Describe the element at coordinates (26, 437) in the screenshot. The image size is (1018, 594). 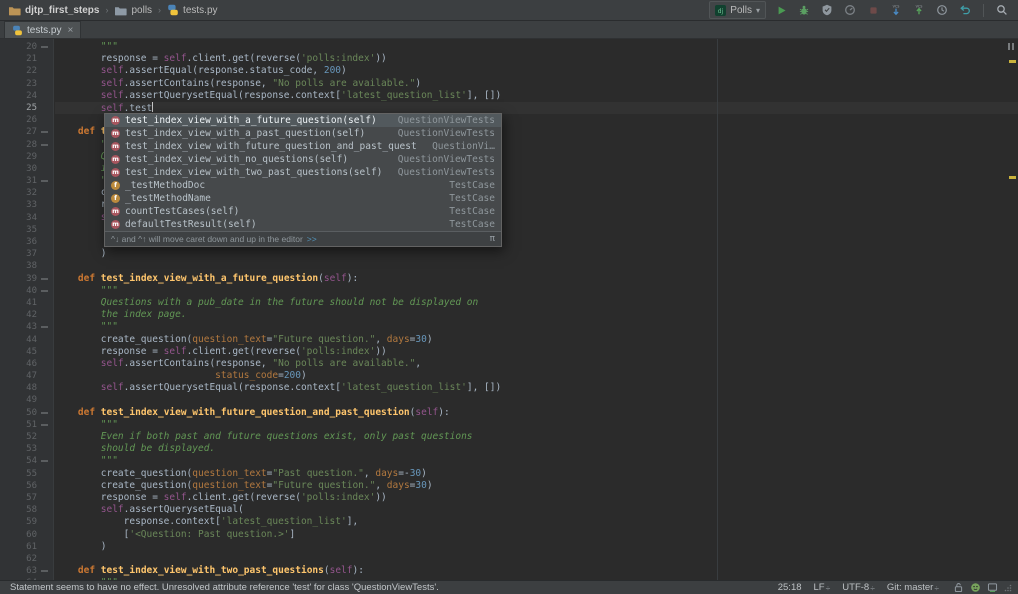
I see `line-number: 52` at that location.